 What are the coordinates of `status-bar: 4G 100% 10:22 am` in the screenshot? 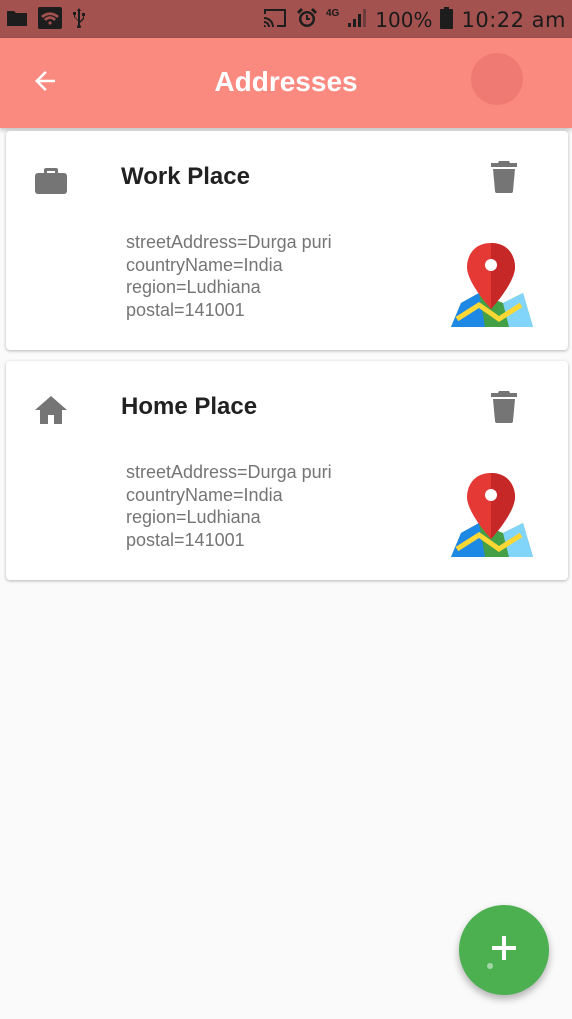 It's located at (286, 19).